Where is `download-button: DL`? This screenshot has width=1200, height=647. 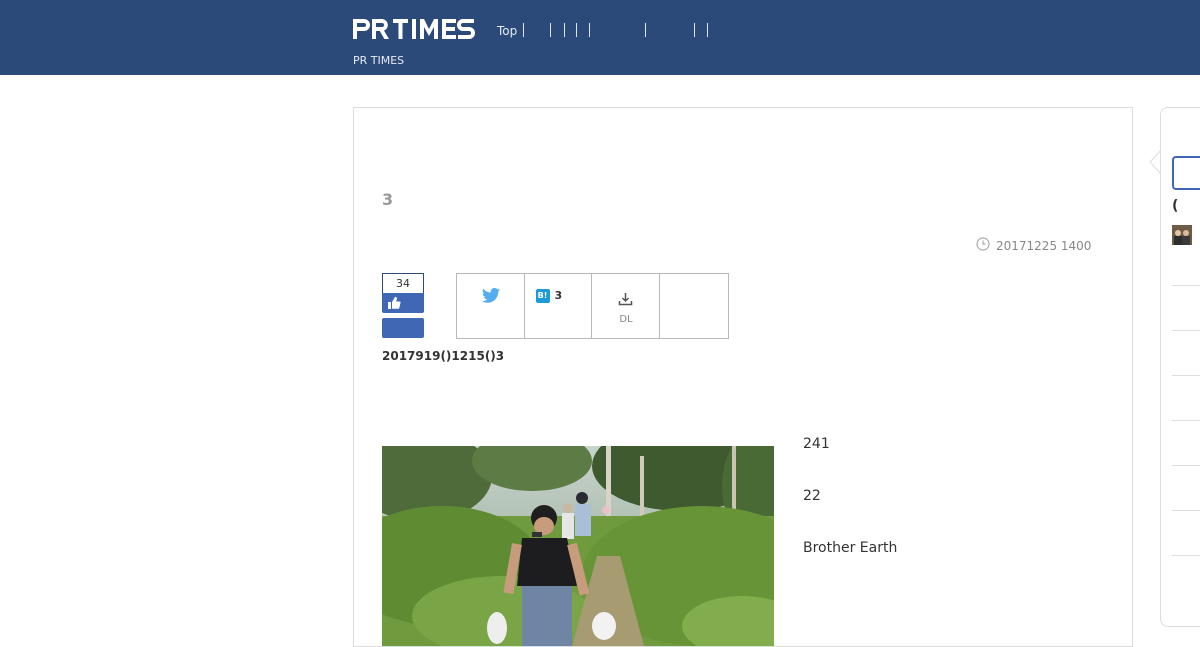 download-button: DL is located at coordinates (626, 306).